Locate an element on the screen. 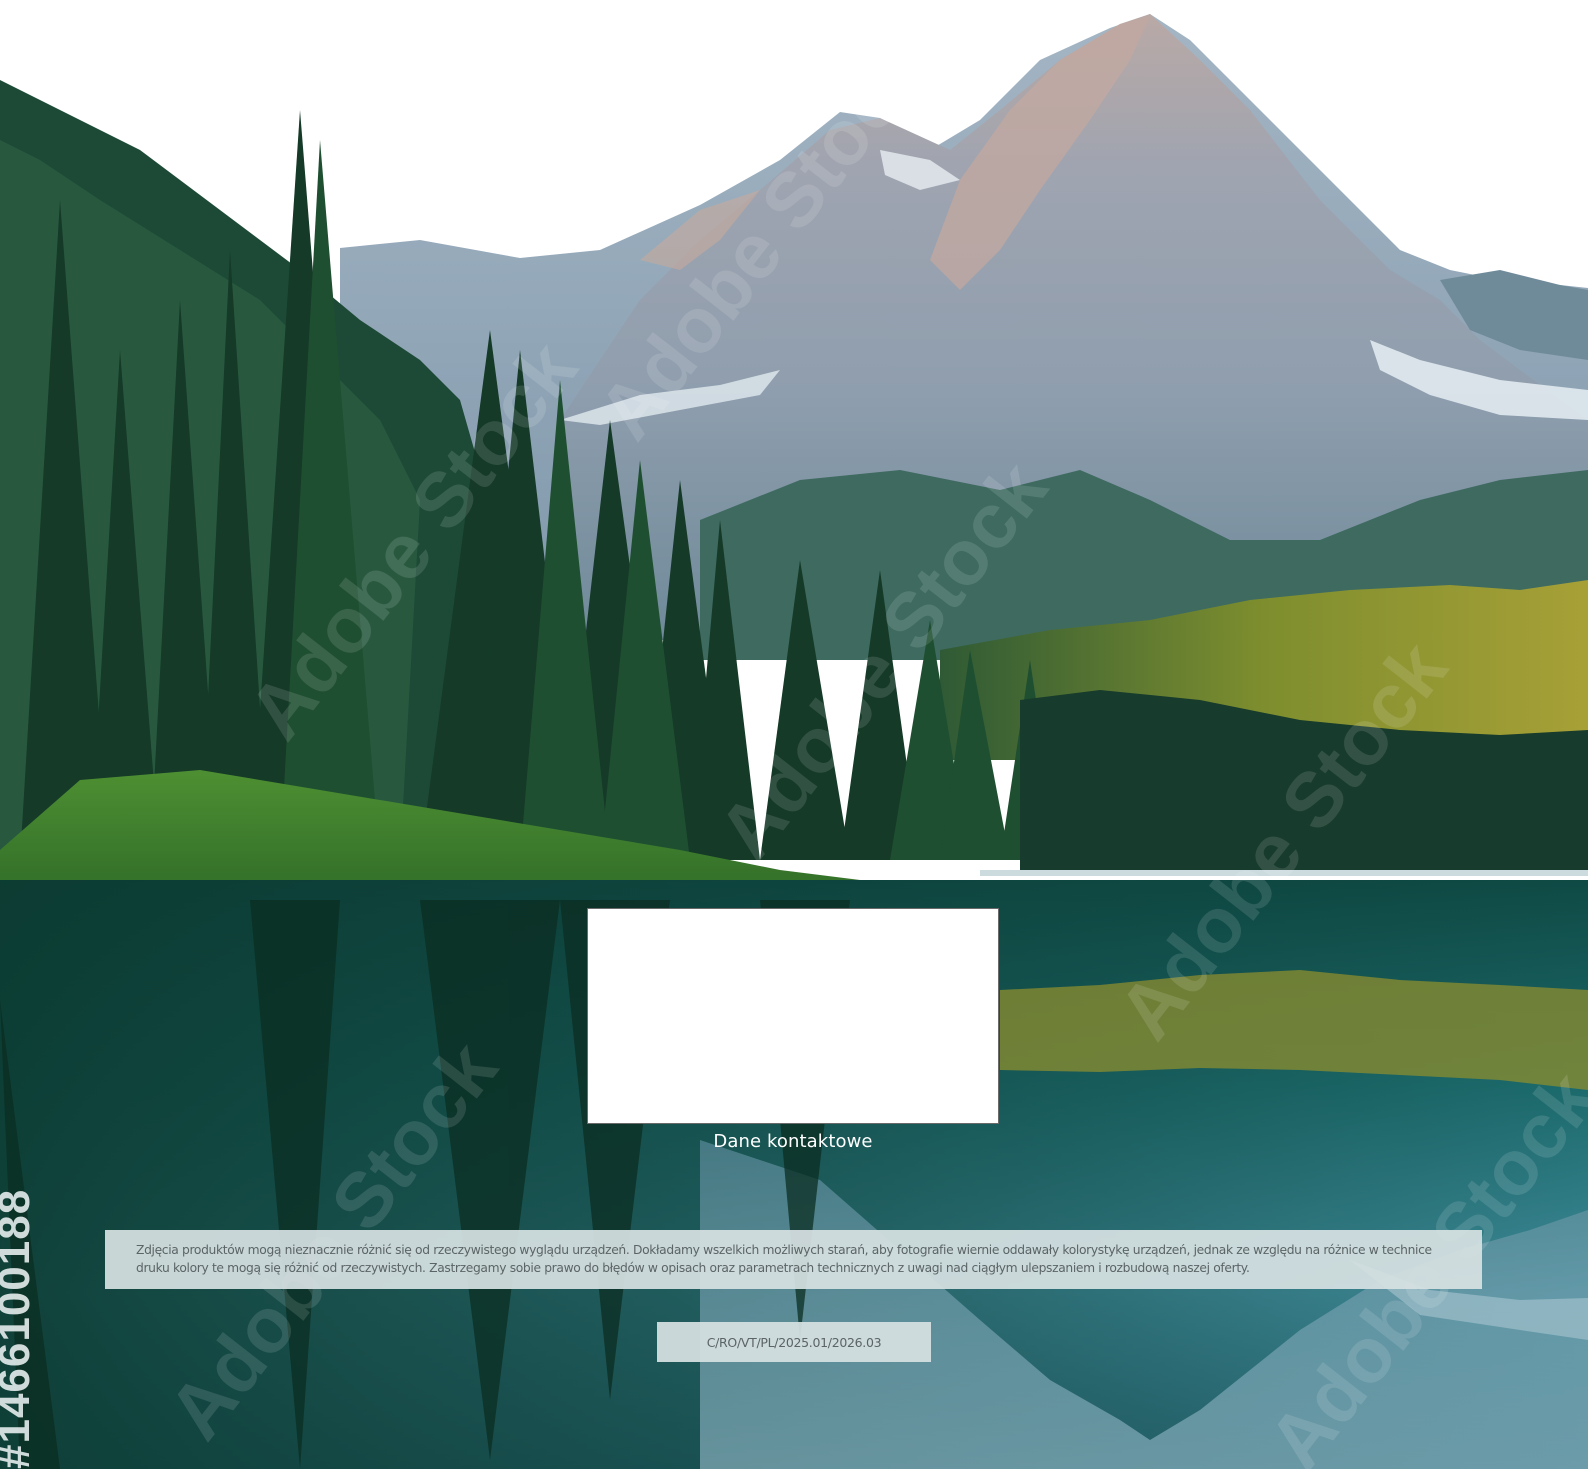  contact-box is located at coordinates (793, 1016).